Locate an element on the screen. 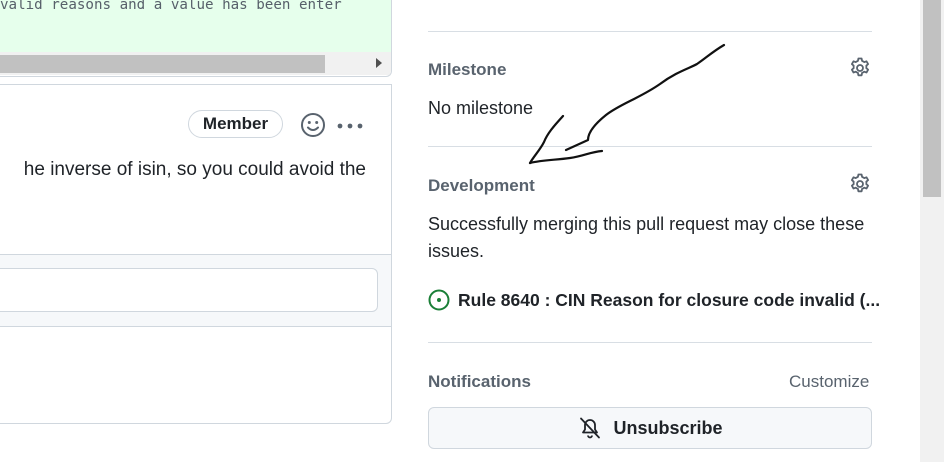 The width and height of the screenshot is (944, 462). kebab-horizontal-icon is located at coordinates (350, 126).